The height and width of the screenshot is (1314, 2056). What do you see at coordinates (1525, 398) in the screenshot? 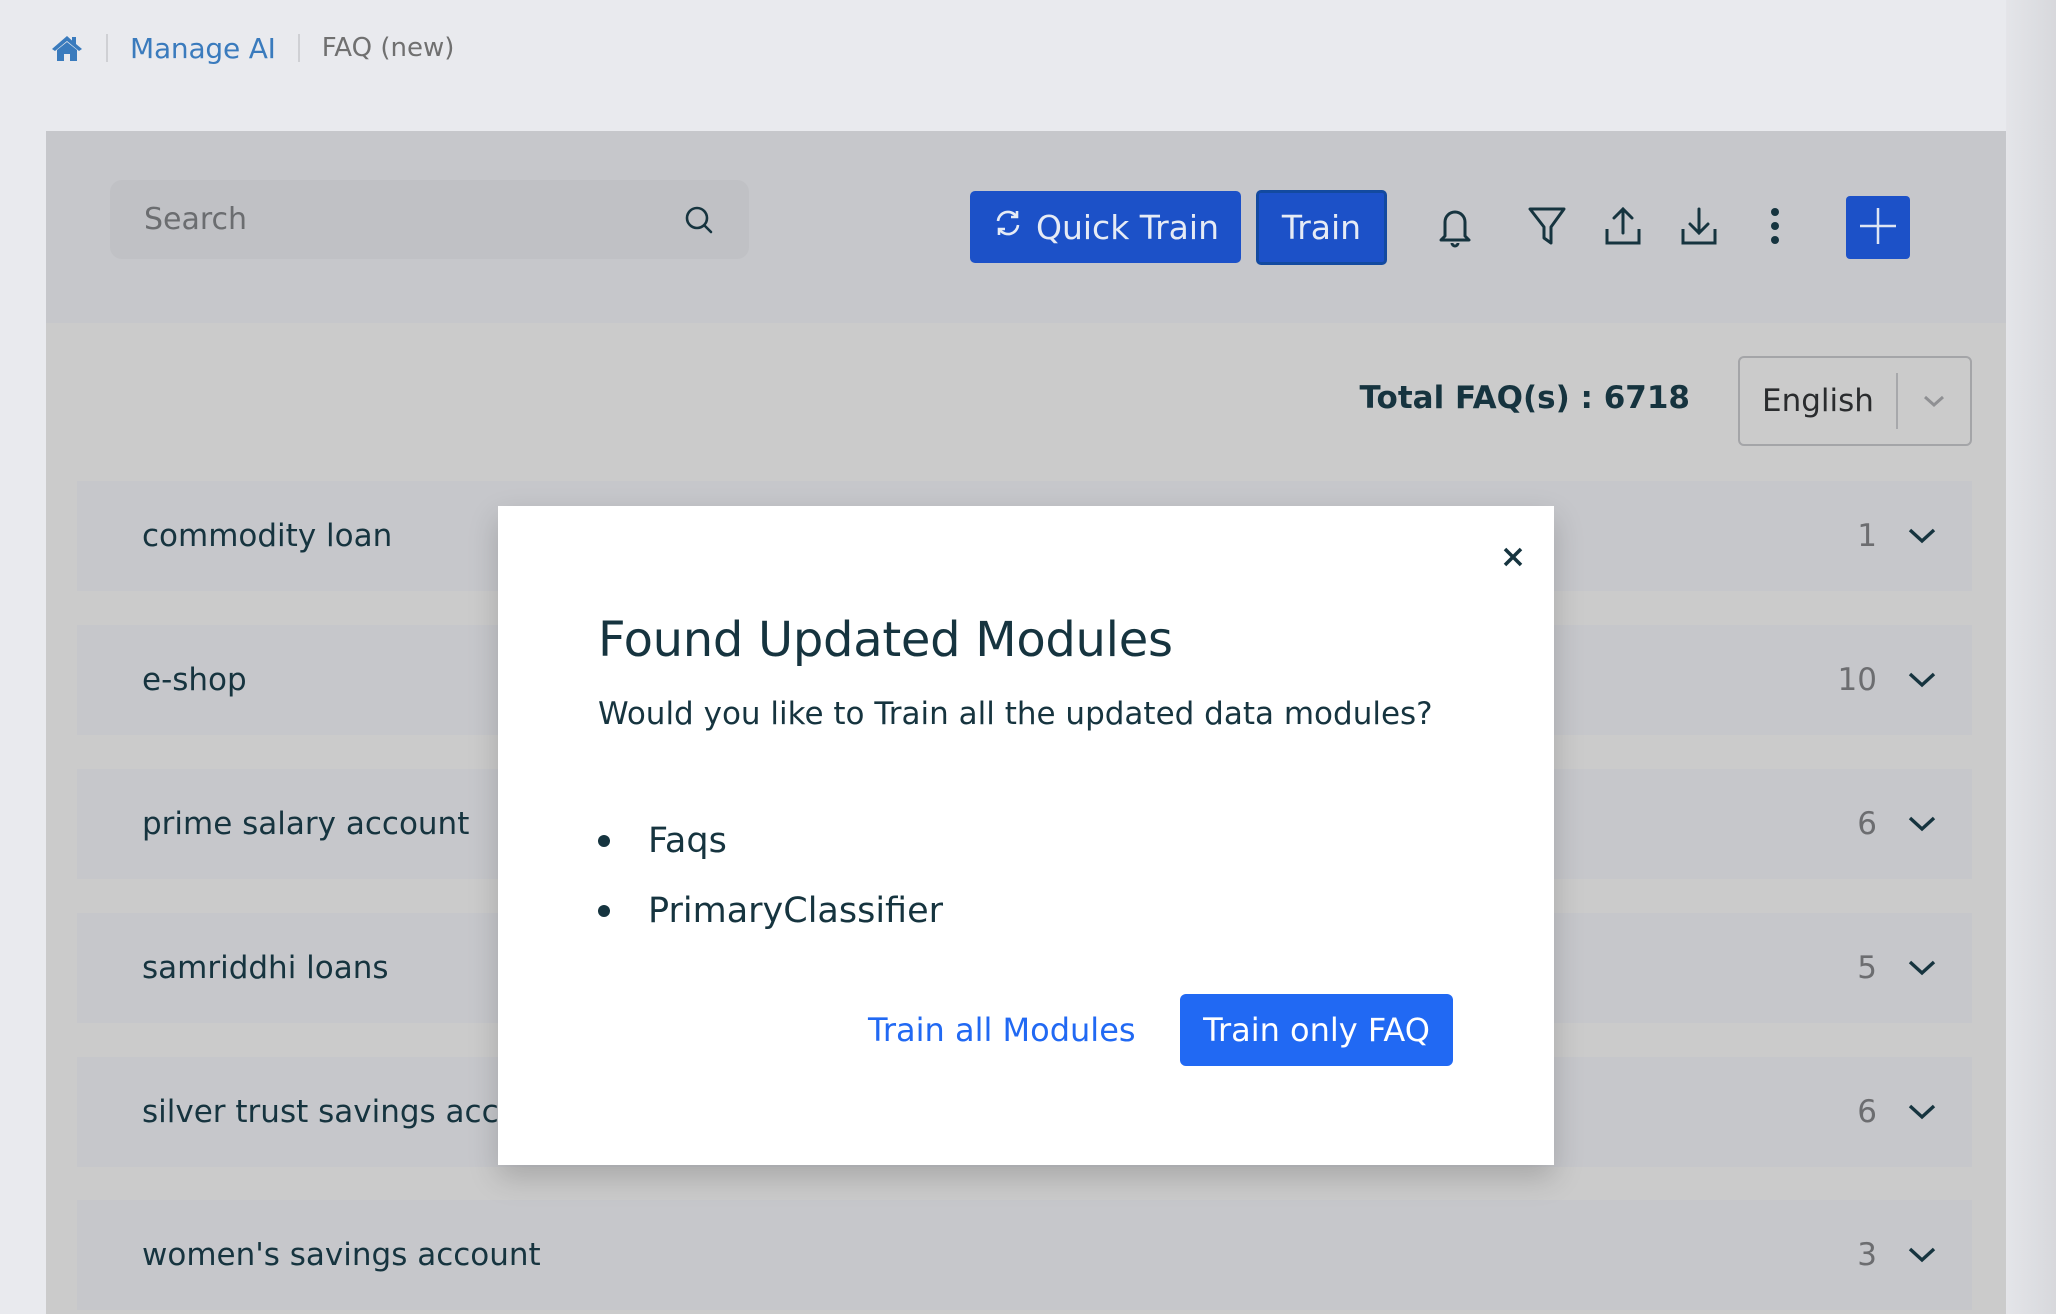
I see `total-faq-count: Total FAQ(s) : 6718` at bounding box center [1525, 398].